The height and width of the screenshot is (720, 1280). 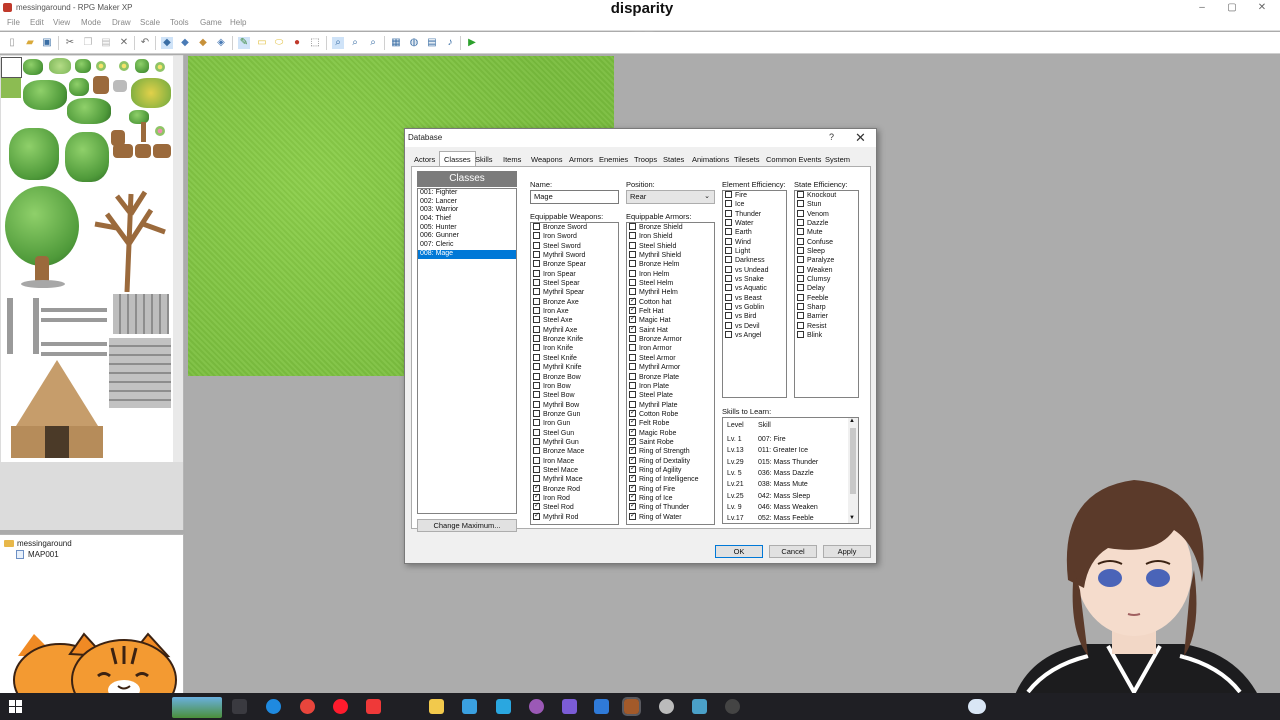 What do you see at coordinates (338, 43) in the screenshot?
I see `zoom-1x-icon: ⌕` at bounding box center [338, 43].